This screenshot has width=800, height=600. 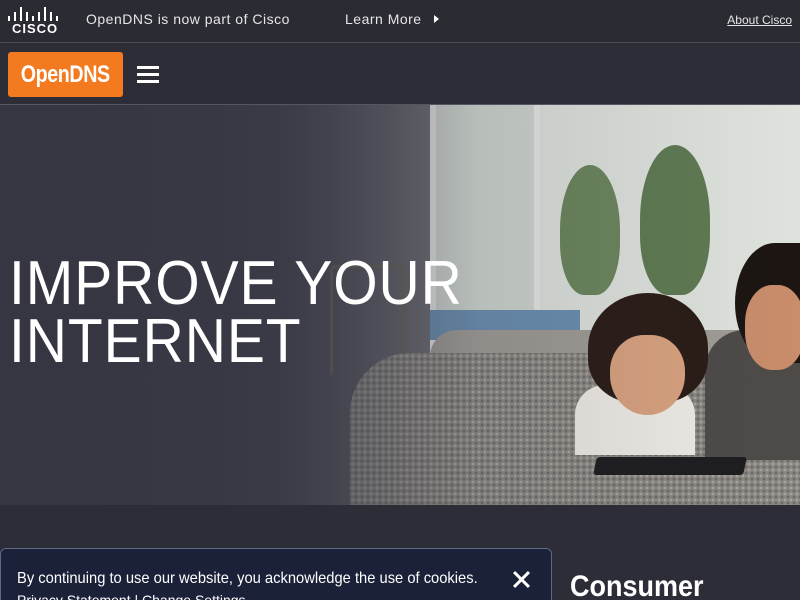 What do you see at coordinates (35, 28) in the screenshot?
I see `cisco-logo-text: CISCO` at bounding box center [35, 28].